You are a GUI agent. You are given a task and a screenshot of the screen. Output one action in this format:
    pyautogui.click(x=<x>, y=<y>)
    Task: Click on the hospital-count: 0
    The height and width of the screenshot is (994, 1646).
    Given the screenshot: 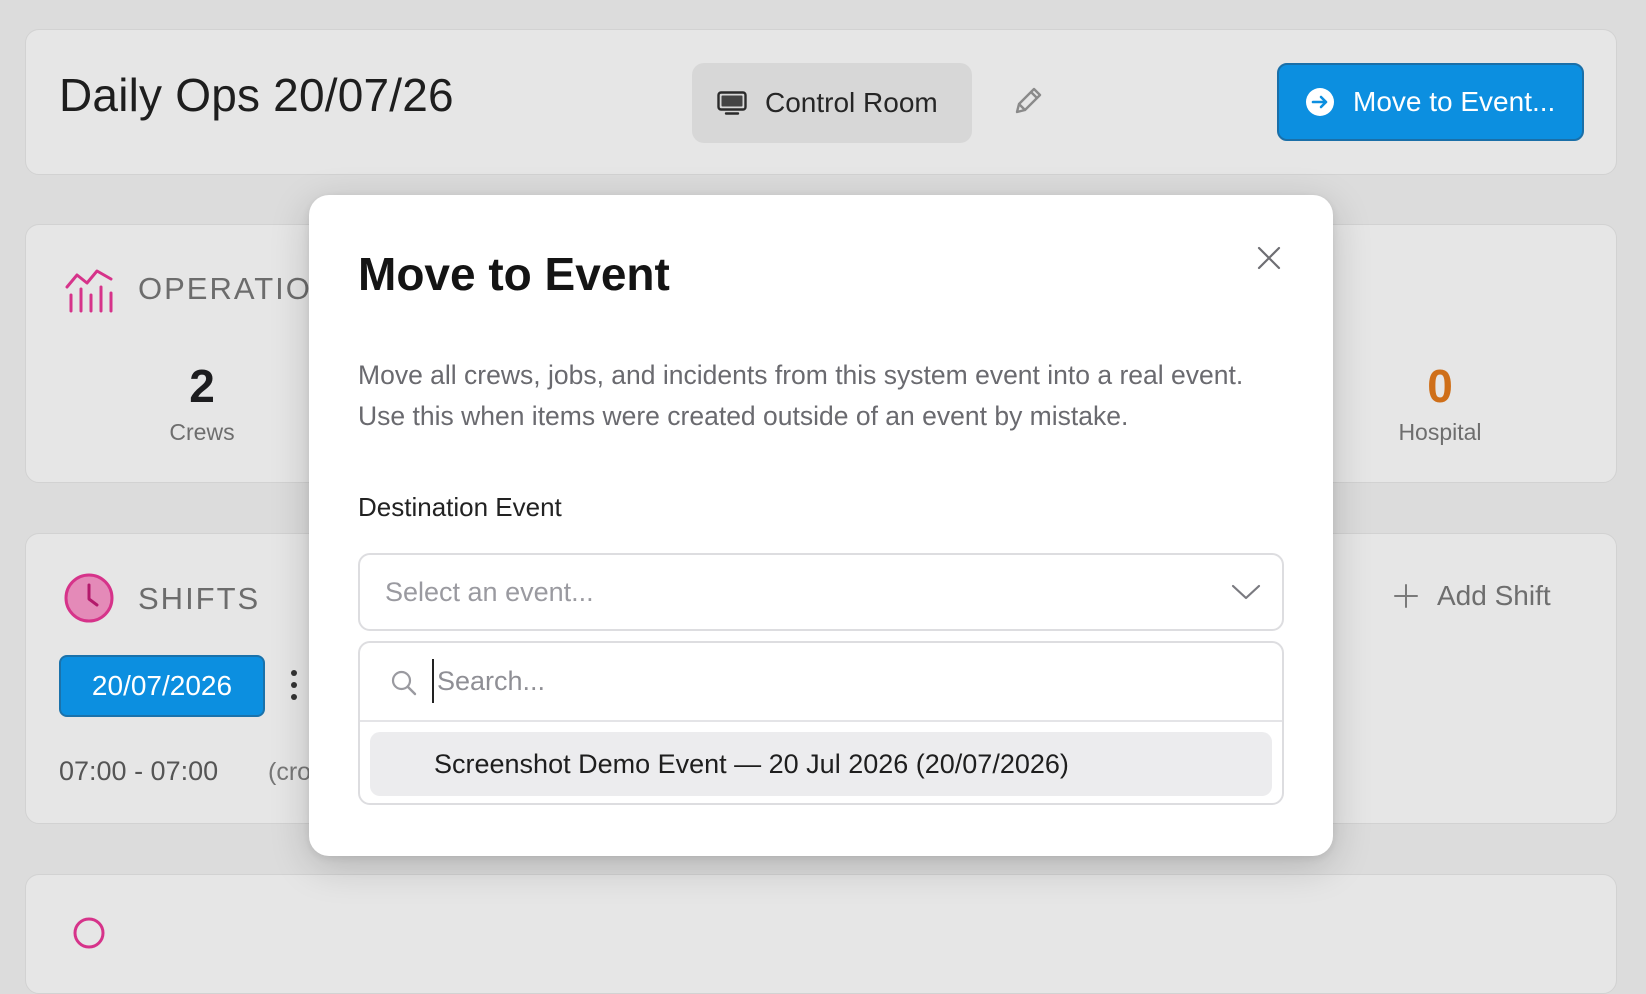 What is the action you would take?
    pyautogui.click(x=1440, y=386)
    